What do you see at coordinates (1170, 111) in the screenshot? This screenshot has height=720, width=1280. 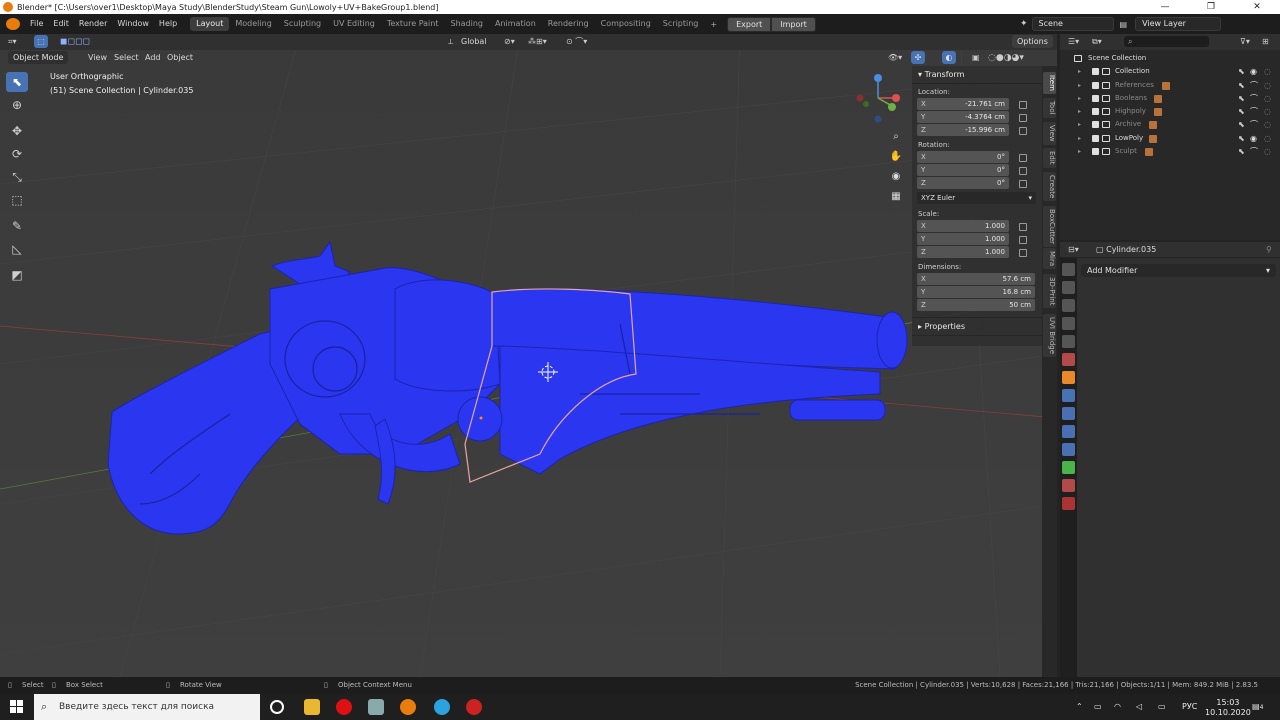 I see `outliner-item: ▸ Highpoly ⬉ ⌒ ◌` at bounding box center [1170, 111].